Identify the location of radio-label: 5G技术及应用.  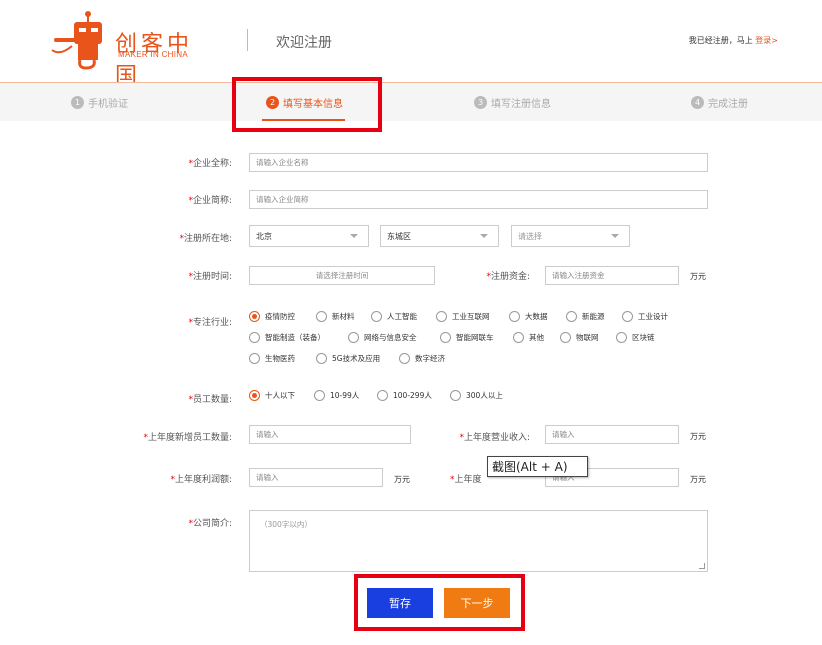
(356, 358).